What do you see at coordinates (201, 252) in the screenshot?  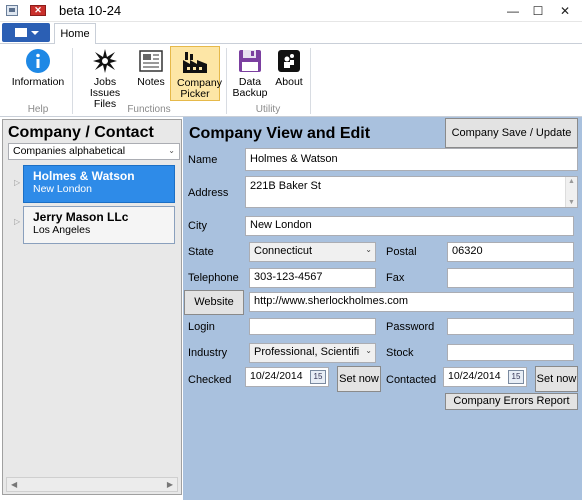 I see `state-label: State` at bounding box center [201, 252].